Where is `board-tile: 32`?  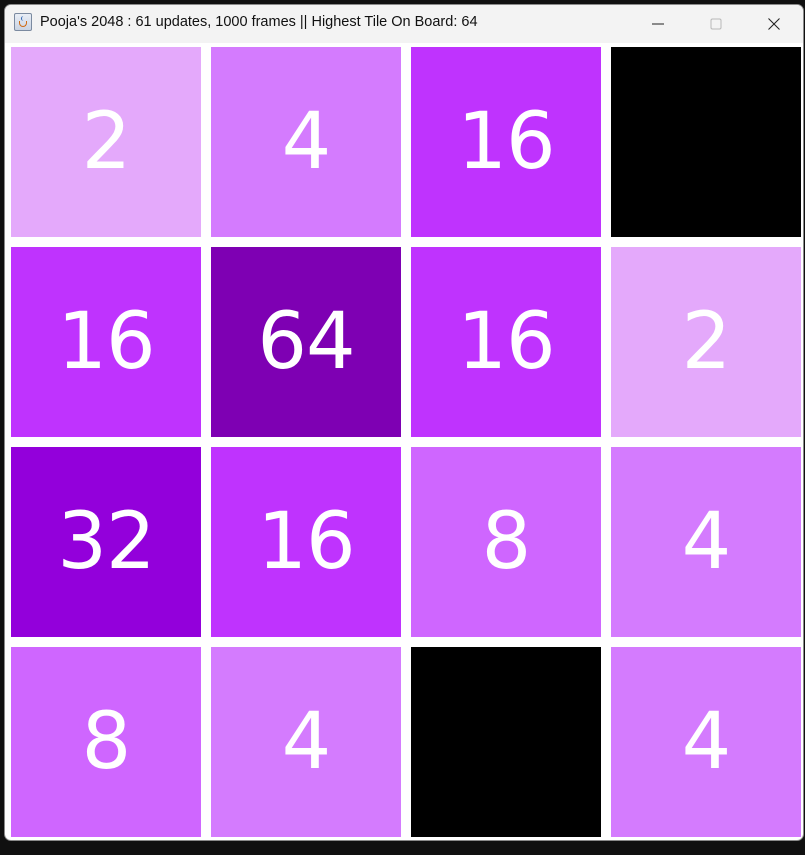 board-tile: 32 is located at coordinates (106, 542).